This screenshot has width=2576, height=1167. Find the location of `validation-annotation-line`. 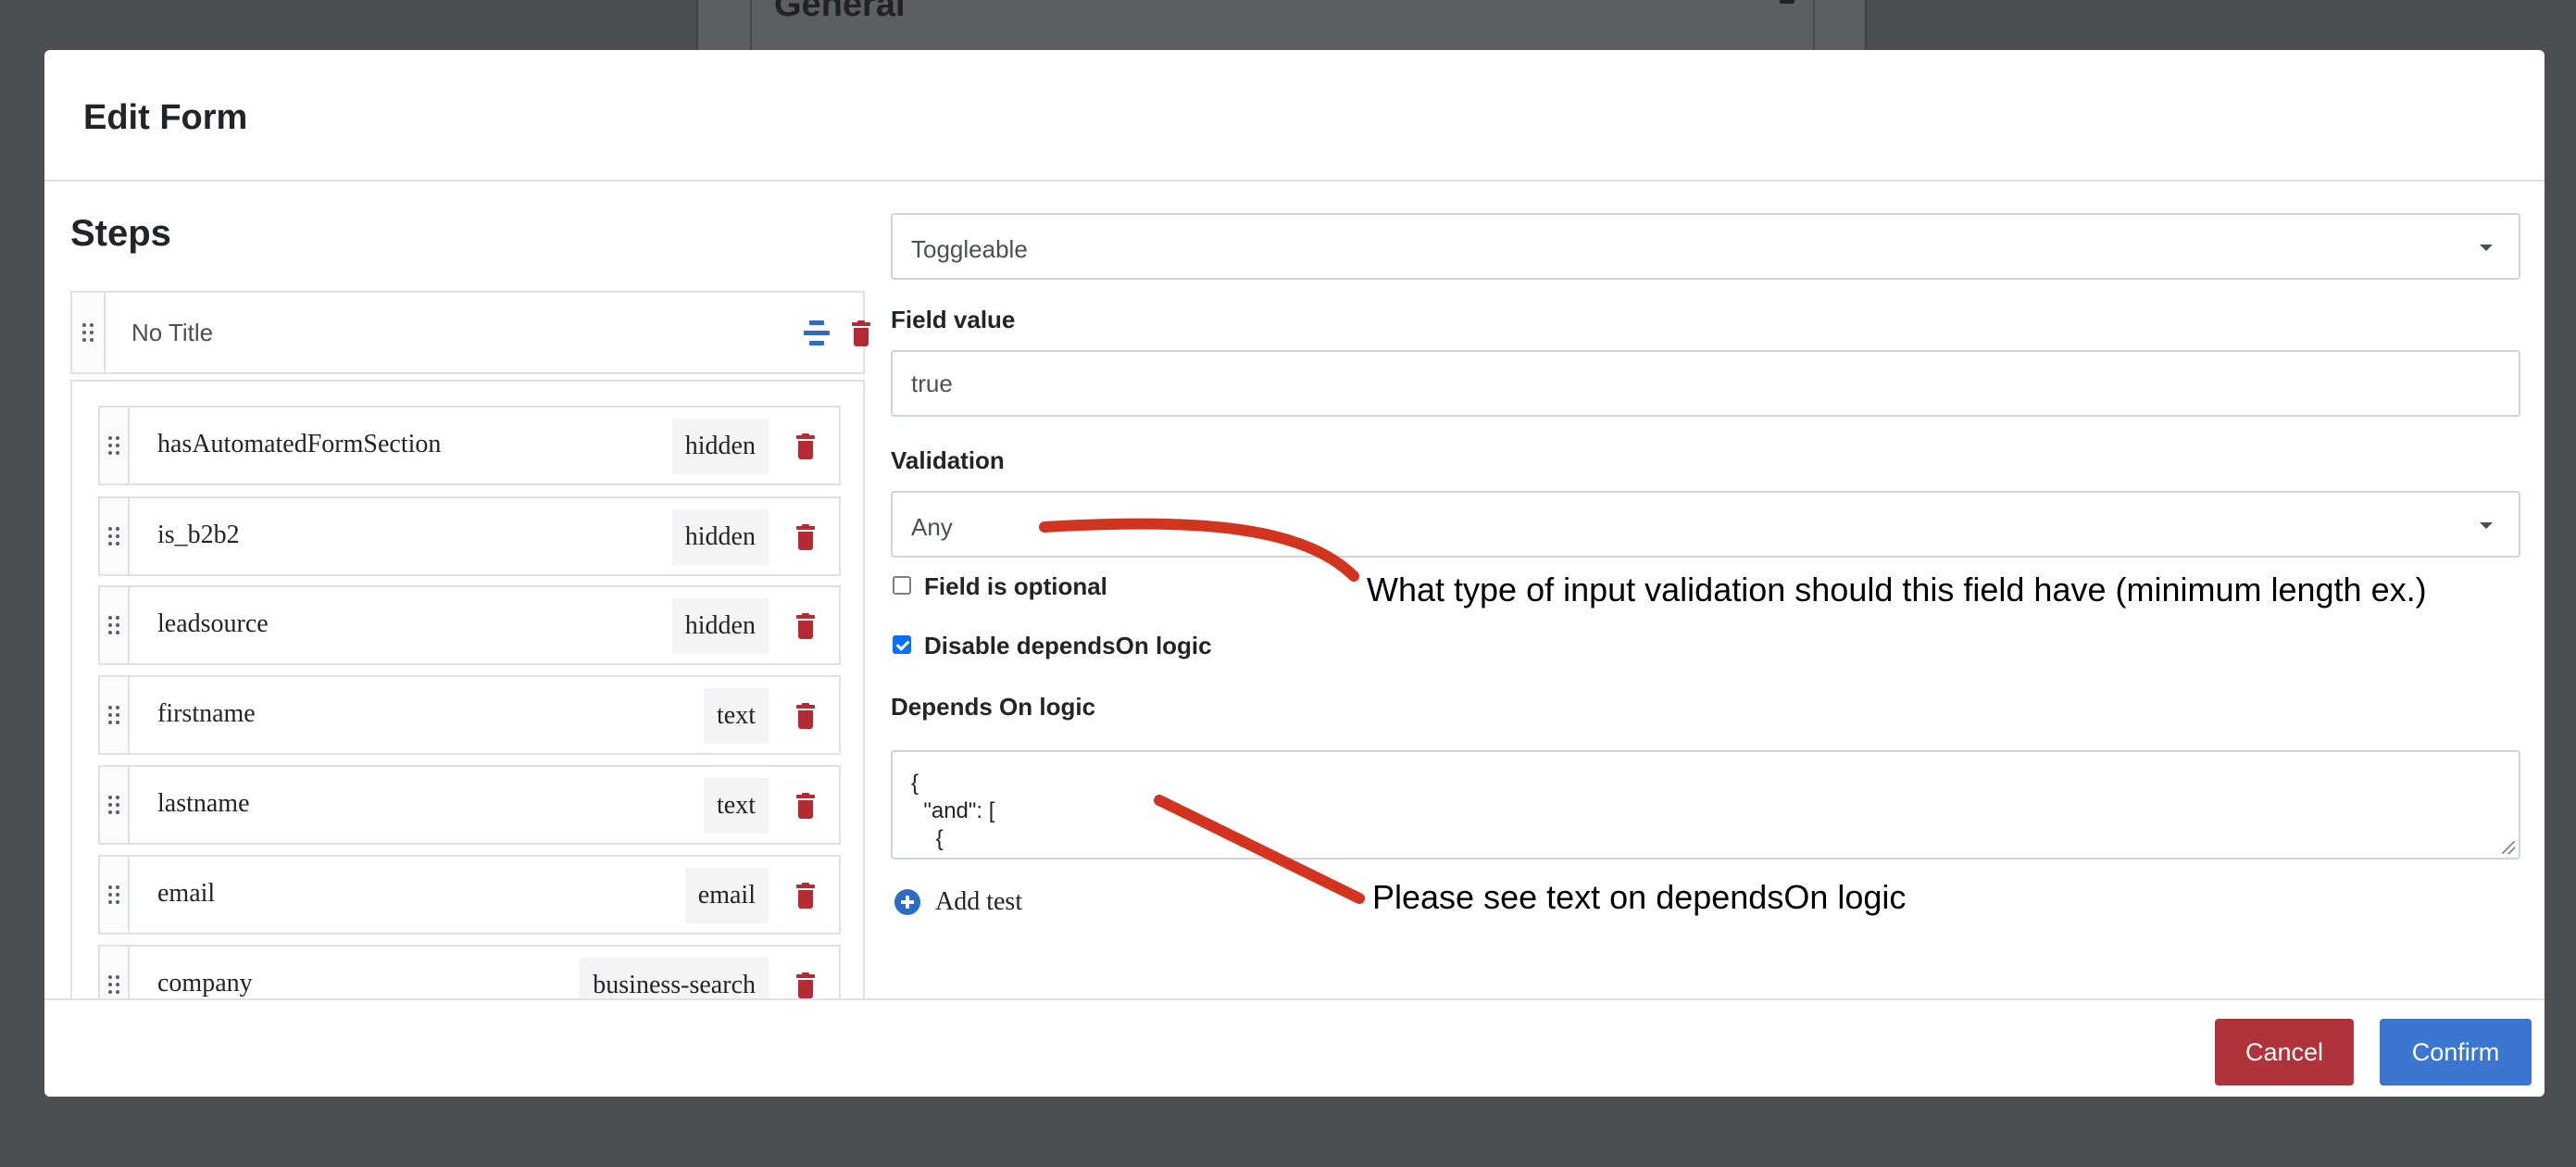

validation-annotation-line is located at coordinates (1199, 550).